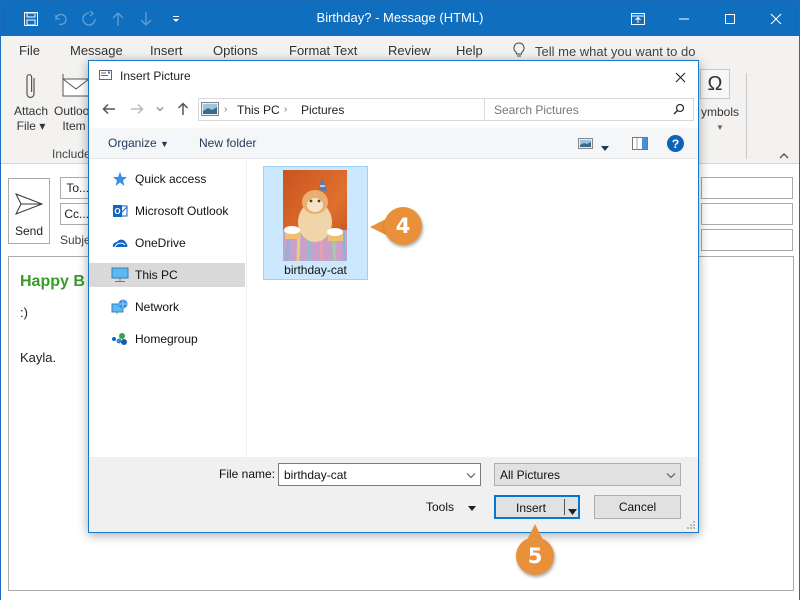 The image size is (800, 600). I want to click on search-icon, so click(679, 110).